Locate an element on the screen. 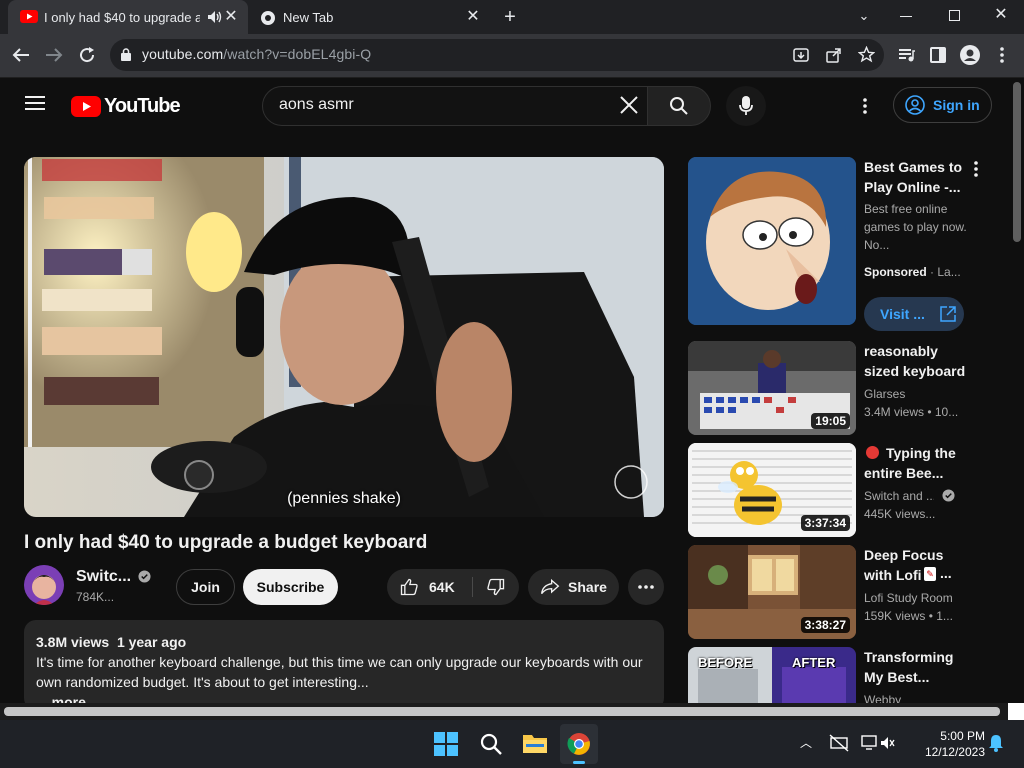 This screenshot has height=768, width=1024. scrollbar-corner is located at coordinates (1016, 711).